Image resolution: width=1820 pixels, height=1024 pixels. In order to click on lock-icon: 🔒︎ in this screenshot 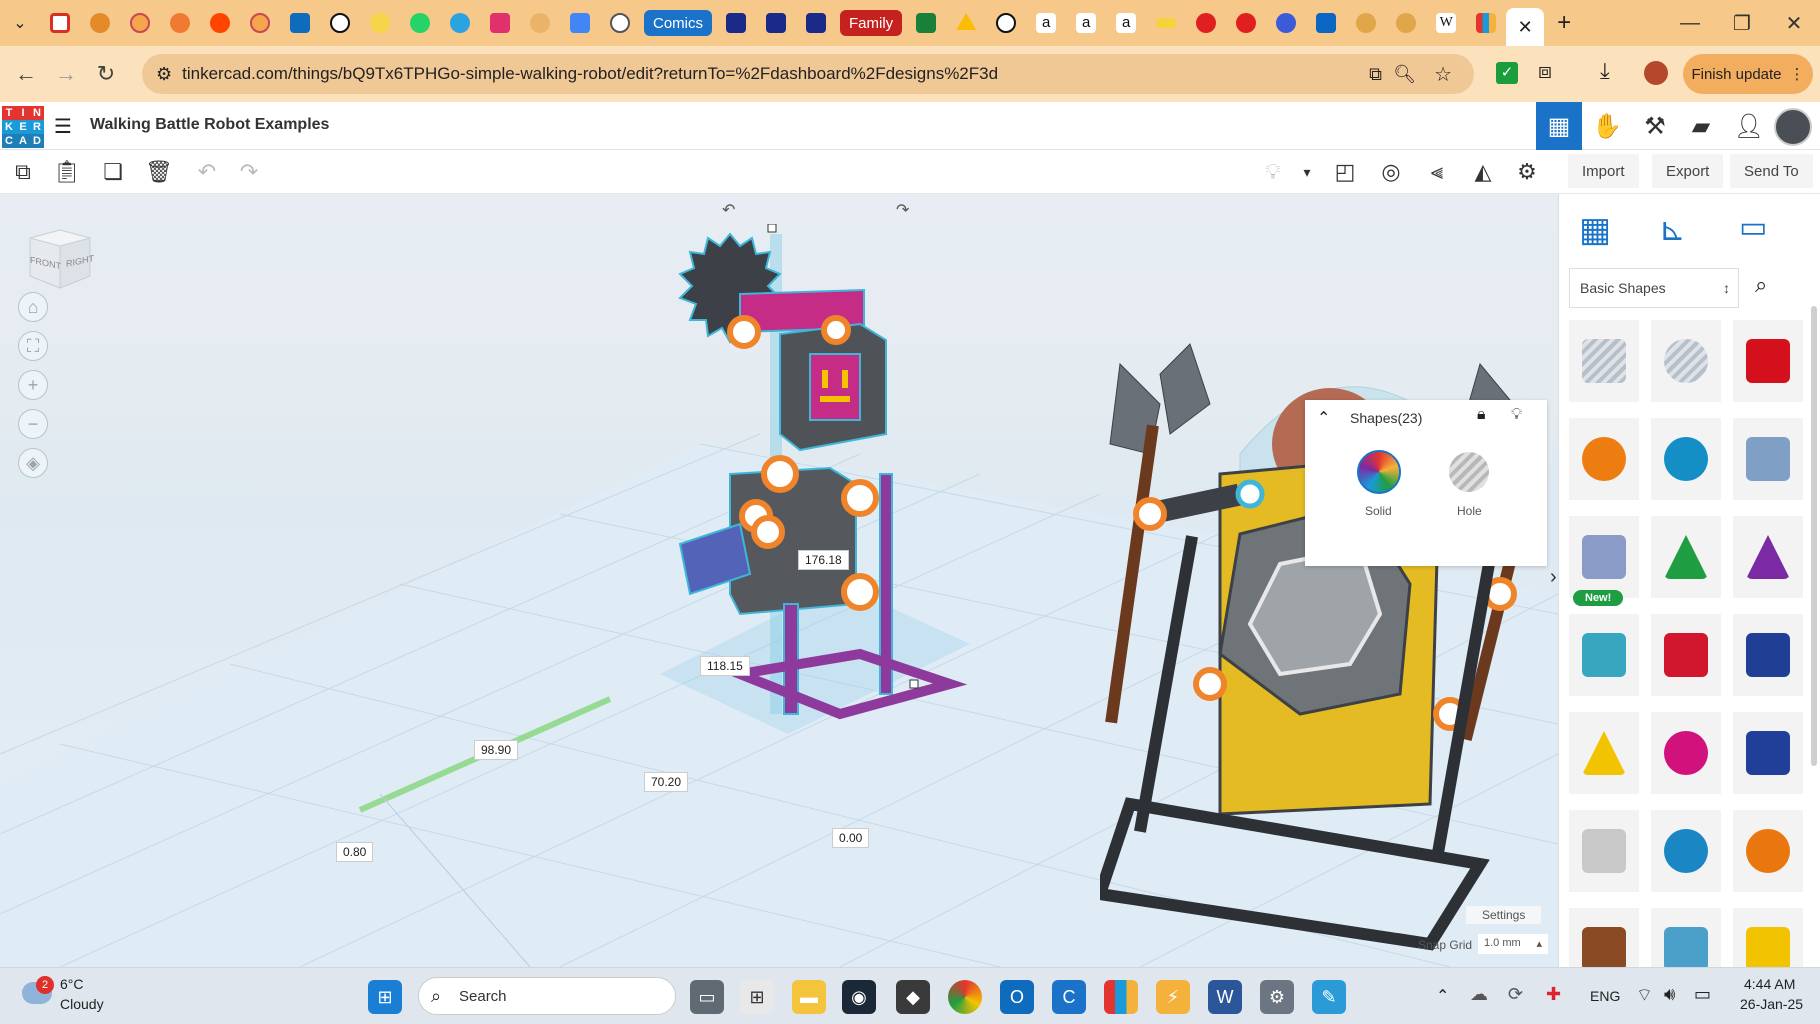, I will do `click(1481, 415)`.